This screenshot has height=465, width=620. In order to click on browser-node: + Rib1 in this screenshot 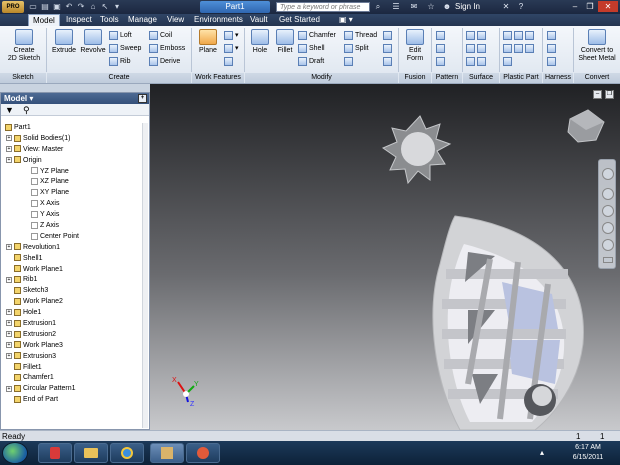, I will do `click(75, 280)`.